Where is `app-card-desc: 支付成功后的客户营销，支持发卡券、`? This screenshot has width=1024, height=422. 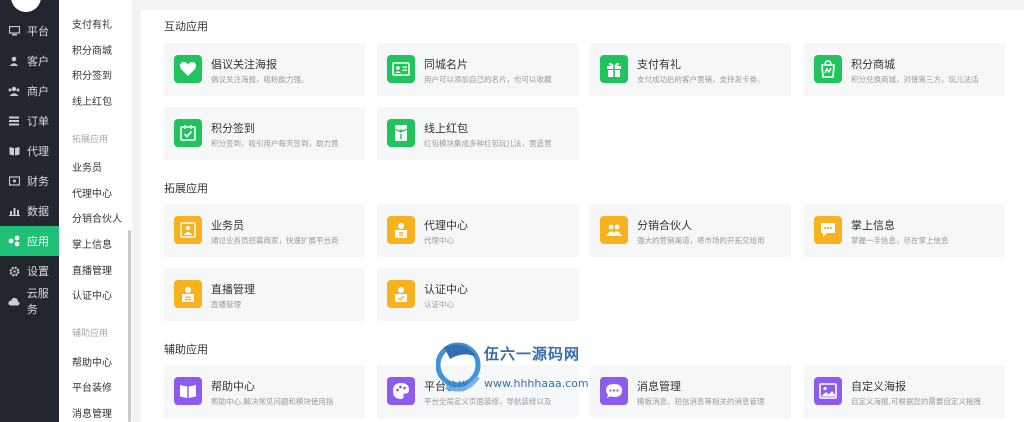
app-card-desc: 支付成功后的客户营销，支持发卡券、 is located at coordinates (701, 79).